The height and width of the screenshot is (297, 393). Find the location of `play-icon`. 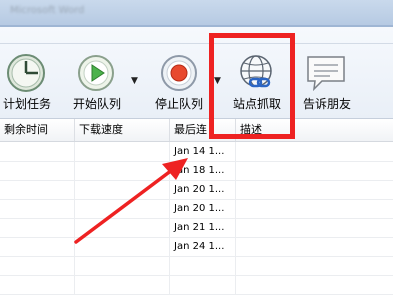

play-icon is located at coordinates (96, 73).